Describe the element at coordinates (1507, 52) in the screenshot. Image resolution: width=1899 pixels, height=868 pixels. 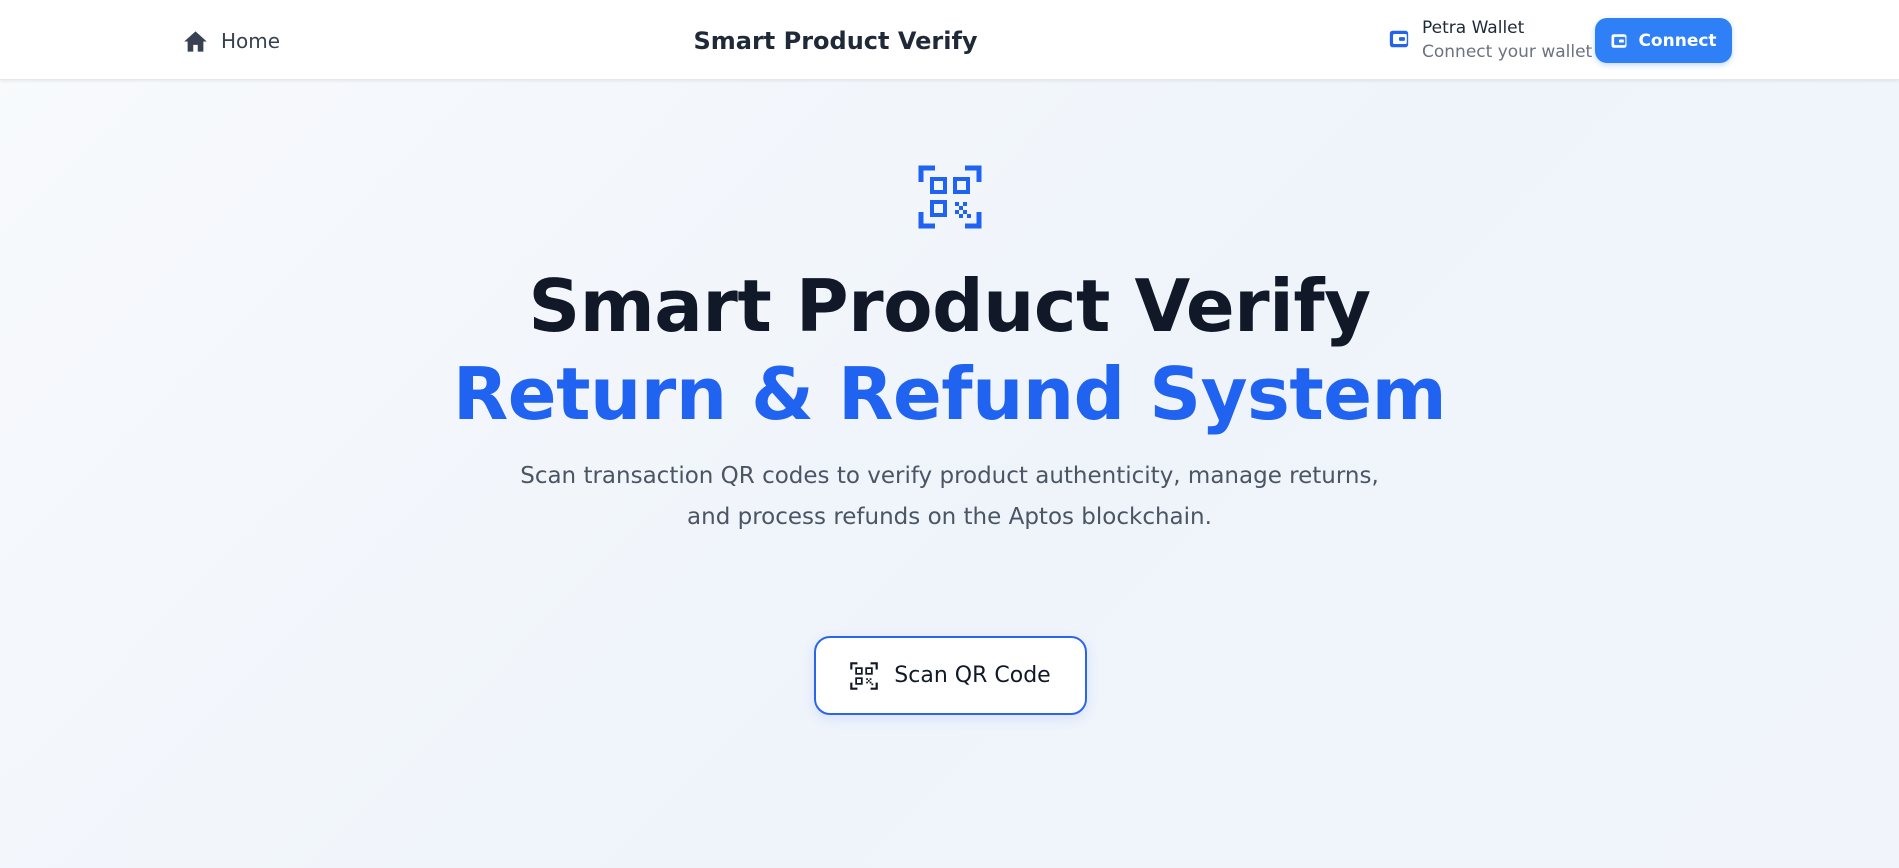
I see `wallet-status: Connect your wallet` at that location.